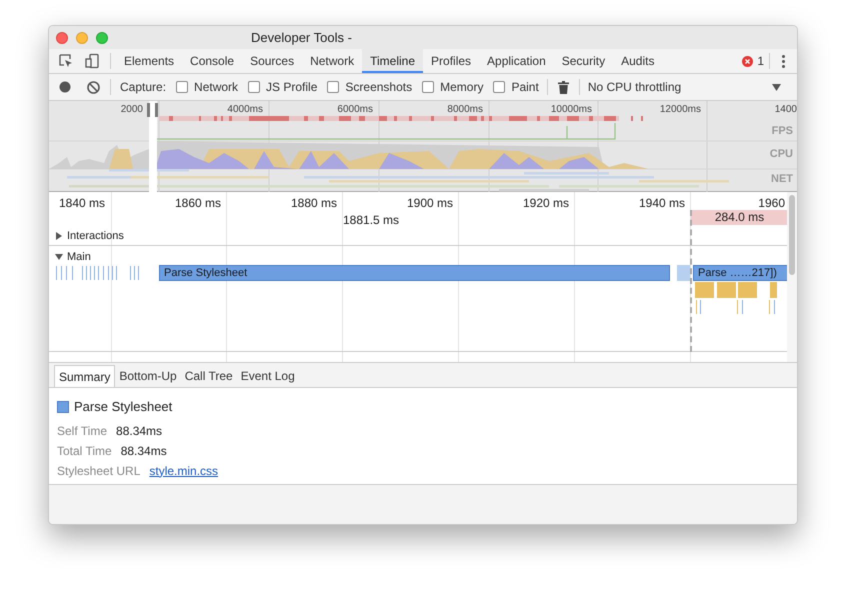  I want to click on field-label: Self Time, so click(82, 430).